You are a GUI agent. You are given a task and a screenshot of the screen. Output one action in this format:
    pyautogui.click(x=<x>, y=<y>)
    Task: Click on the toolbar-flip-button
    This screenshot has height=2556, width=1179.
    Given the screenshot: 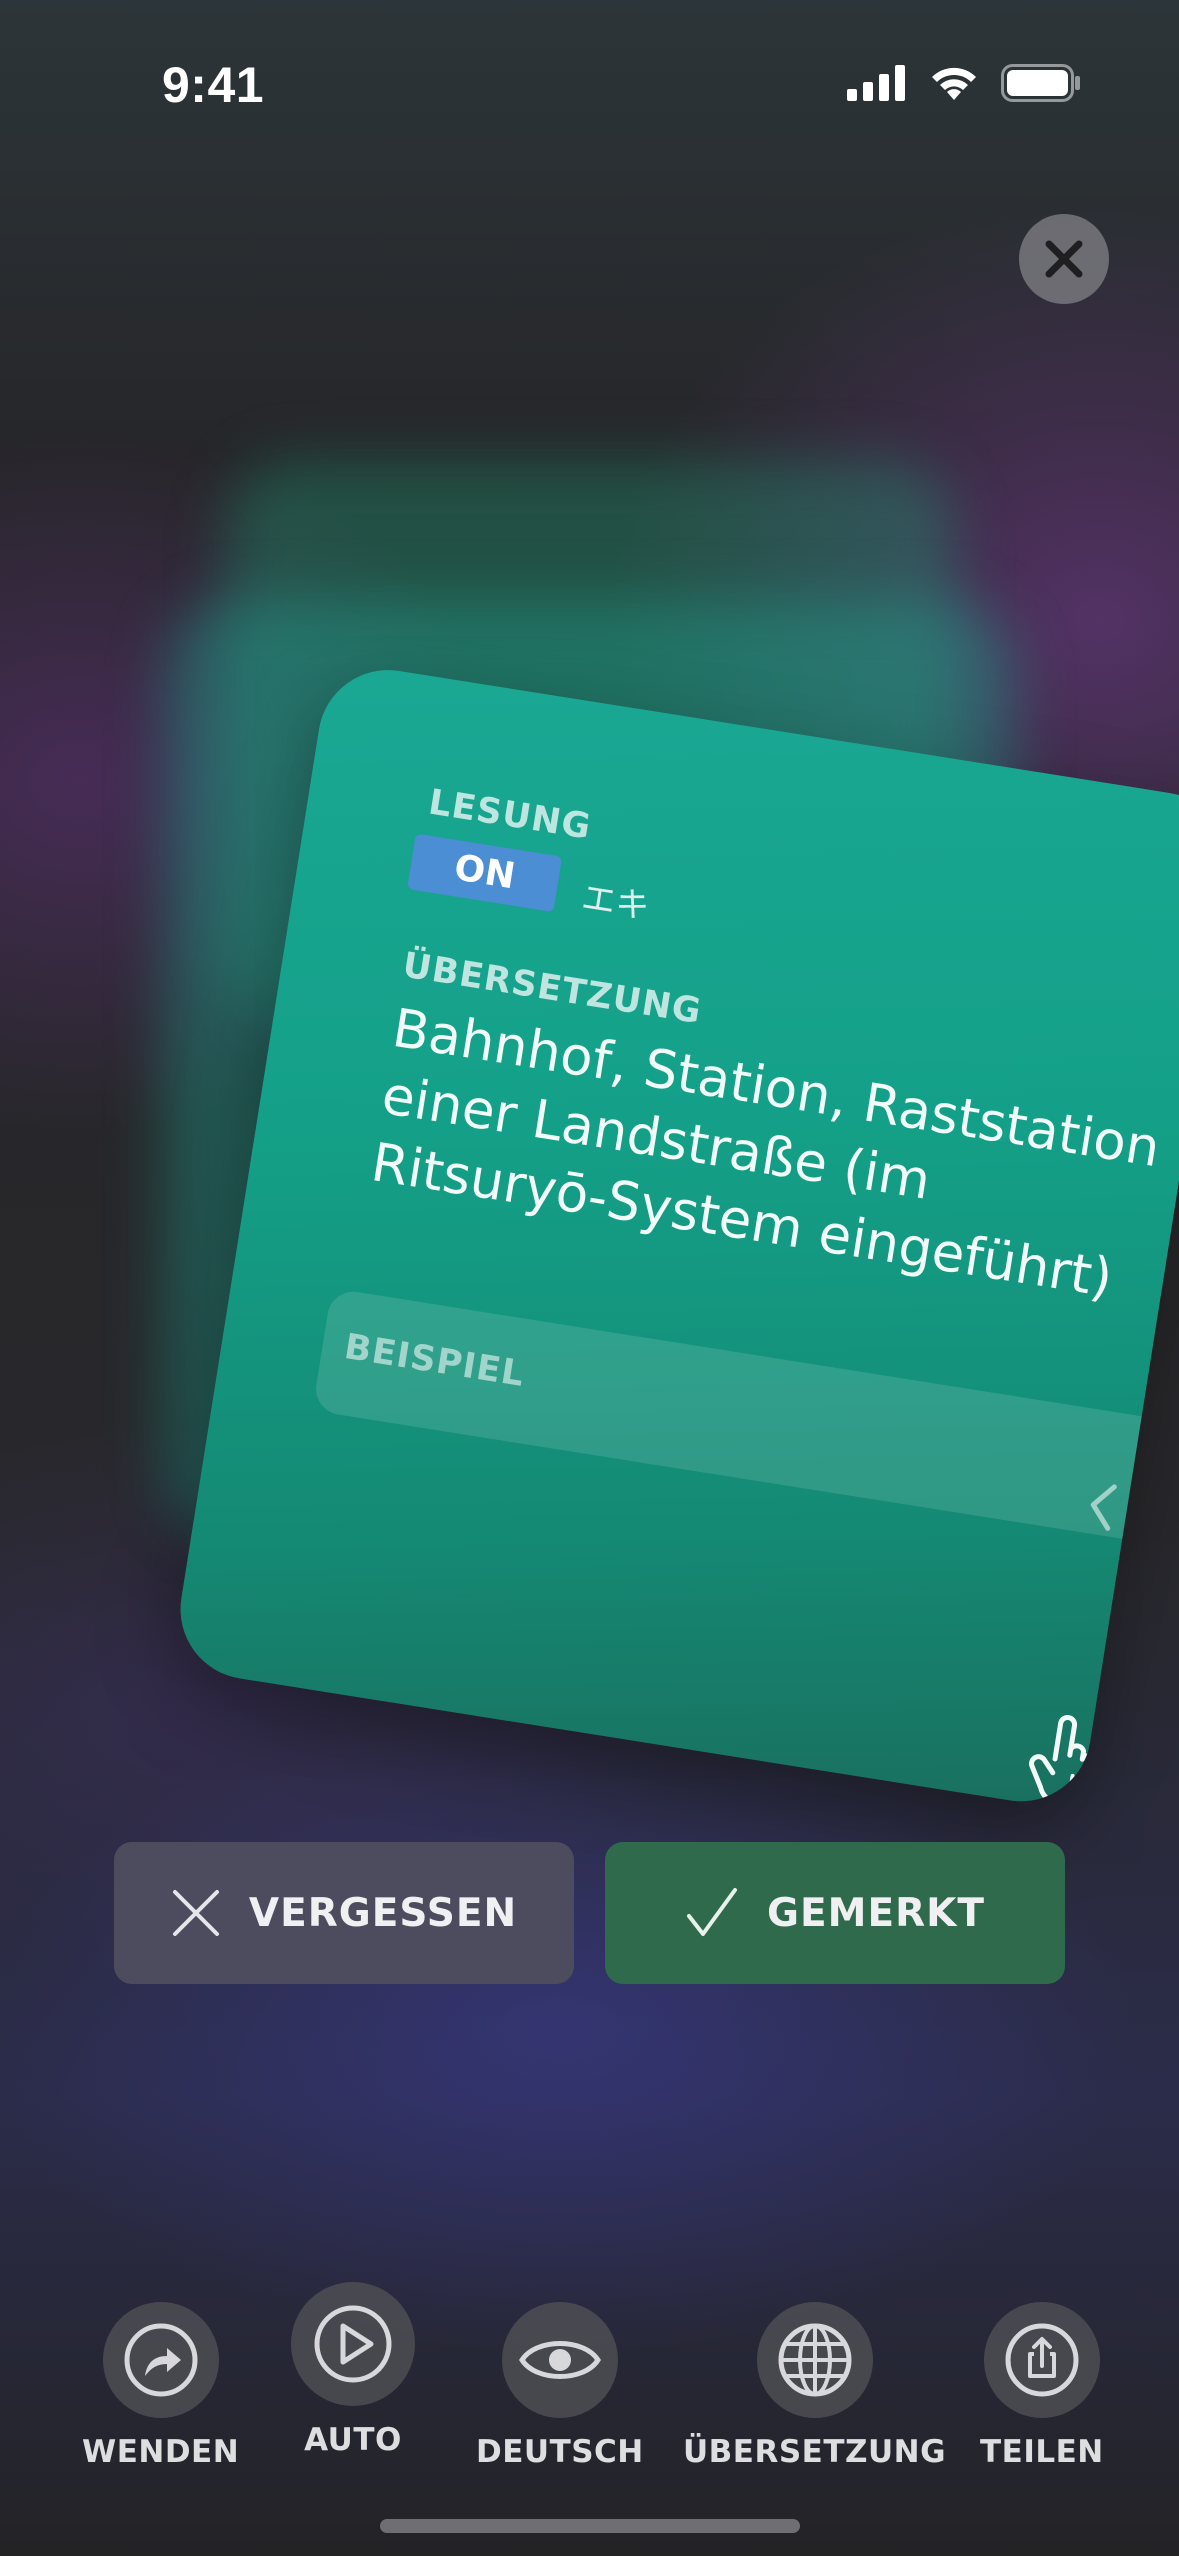 What is the action you would take?
    pyautogui.click(x=160, y=2360)
    